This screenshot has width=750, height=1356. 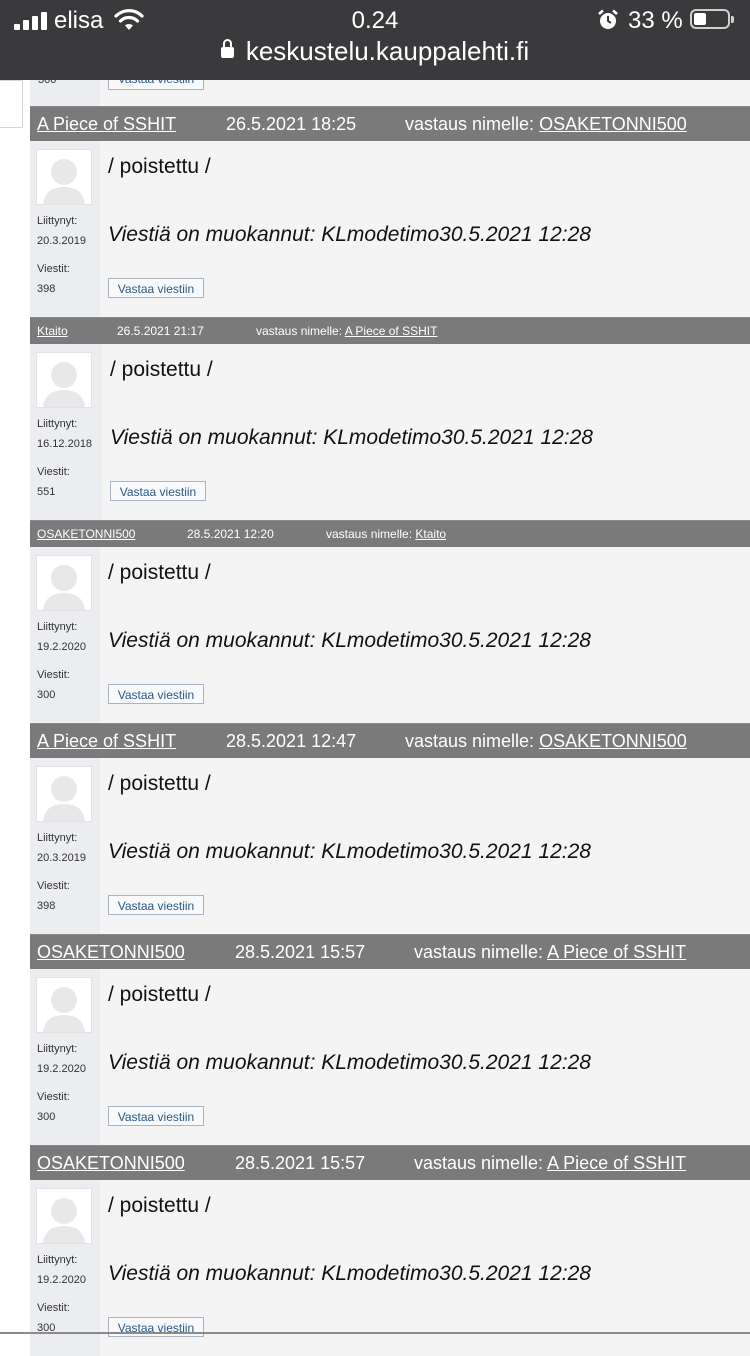 What do you see at coordinates (655, 20) in the screenshot?
I see `battery-percentage: 33 %` at bounding box center [655, 20].